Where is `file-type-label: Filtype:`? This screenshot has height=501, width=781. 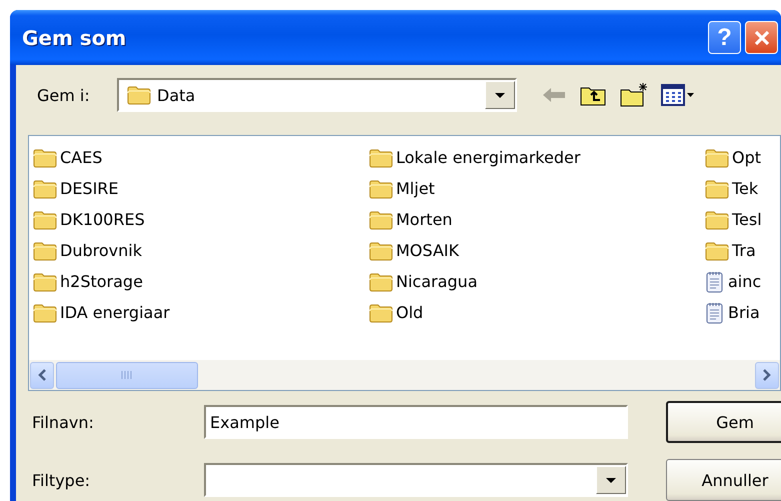 file-type-label: Filtype: is located at coordinates (62, 480).